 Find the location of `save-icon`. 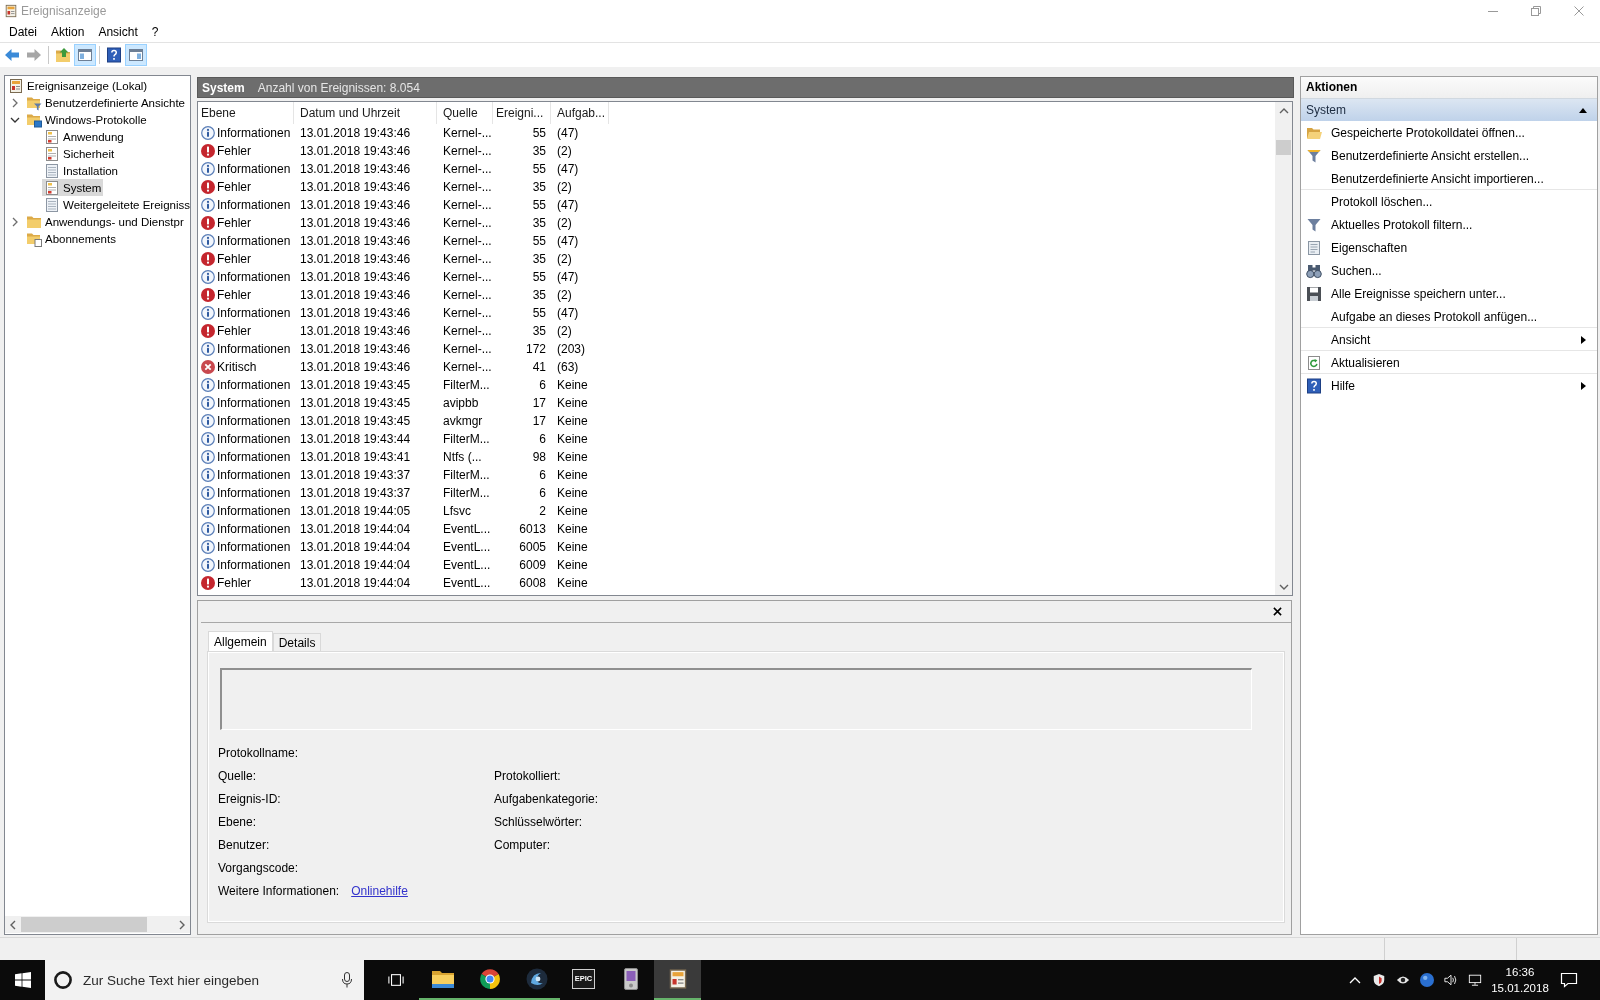

save-icon is located at coordinates (1314, 293).